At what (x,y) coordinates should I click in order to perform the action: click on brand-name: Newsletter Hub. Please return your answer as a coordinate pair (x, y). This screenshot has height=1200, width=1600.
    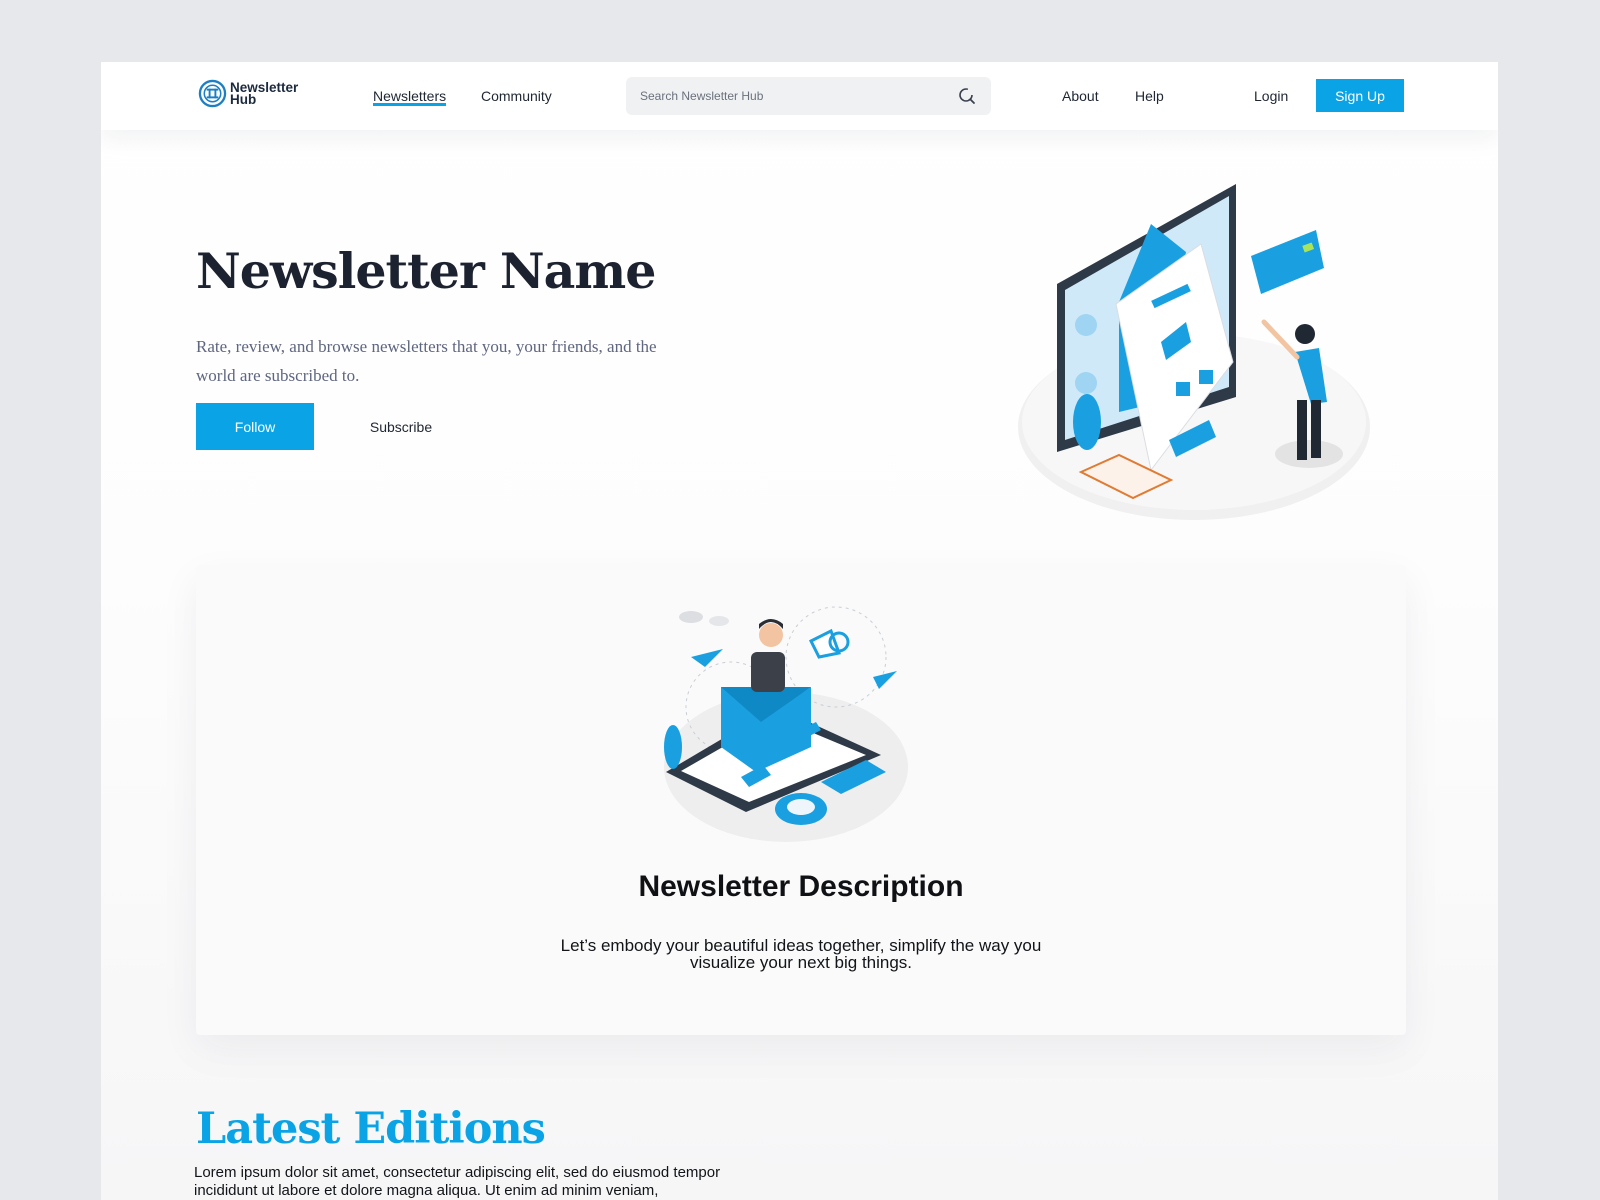
    Looking at the image, I should click on (270, 93).